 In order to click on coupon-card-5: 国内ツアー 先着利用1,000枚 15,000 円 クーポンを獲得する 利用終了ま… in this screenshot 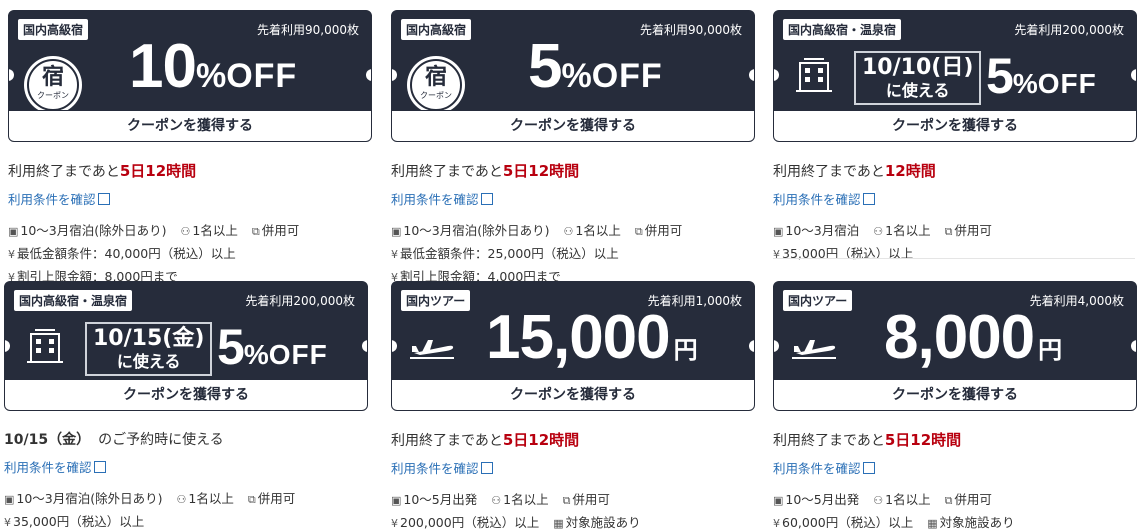, I will do `click(573, 406)`.